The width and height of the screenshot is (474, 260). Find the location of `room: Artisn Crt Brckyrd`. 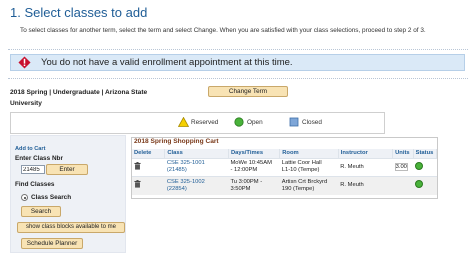

room: Artisn Crt Brckyrd is located at coordinates (304, 181).